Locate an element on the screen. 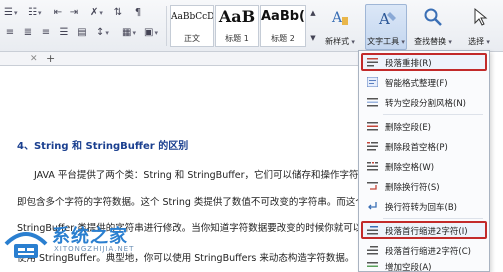 The height and width of the screenshot is (272, 503). align-left-button: ≡ is located at coordinates (10, 33).